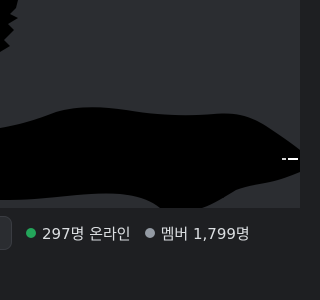 The height and width of the screenshot is (300, 320). What do you see at coordinates (150, 279) in the screenshot?
I see `card-footer-area` at bounding box center [150, 279].